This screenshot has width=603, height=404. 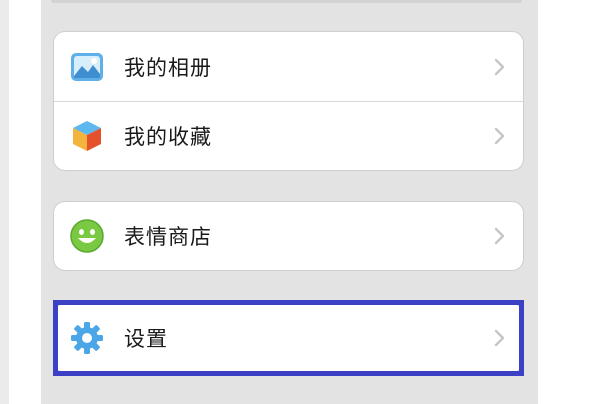 What do you see at coordinates (4, 202) in the screenshot?
I see `left-margin` at bounding box center [4, 202].